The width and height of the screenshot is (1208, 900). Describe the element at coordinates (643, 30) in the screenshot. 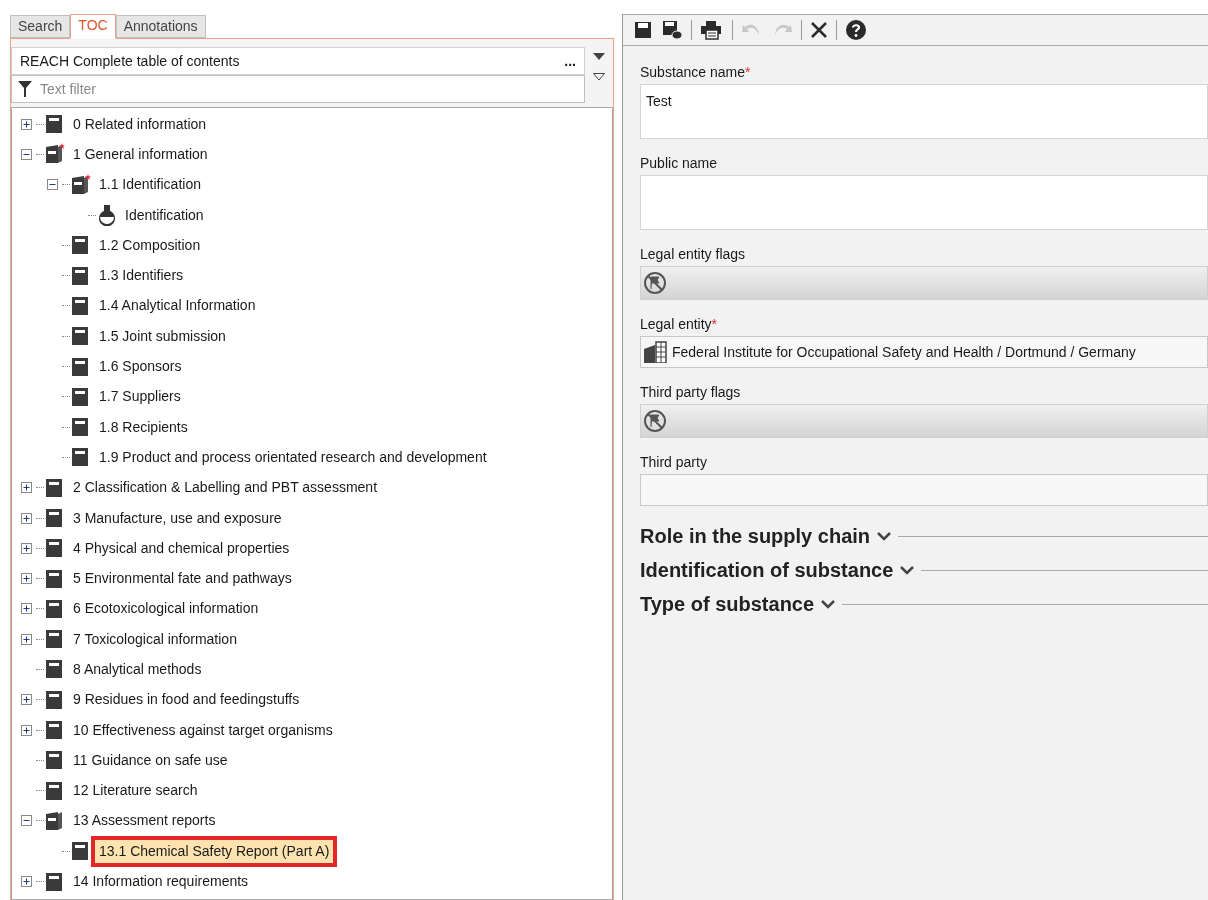

I see `save-icon` at that location.